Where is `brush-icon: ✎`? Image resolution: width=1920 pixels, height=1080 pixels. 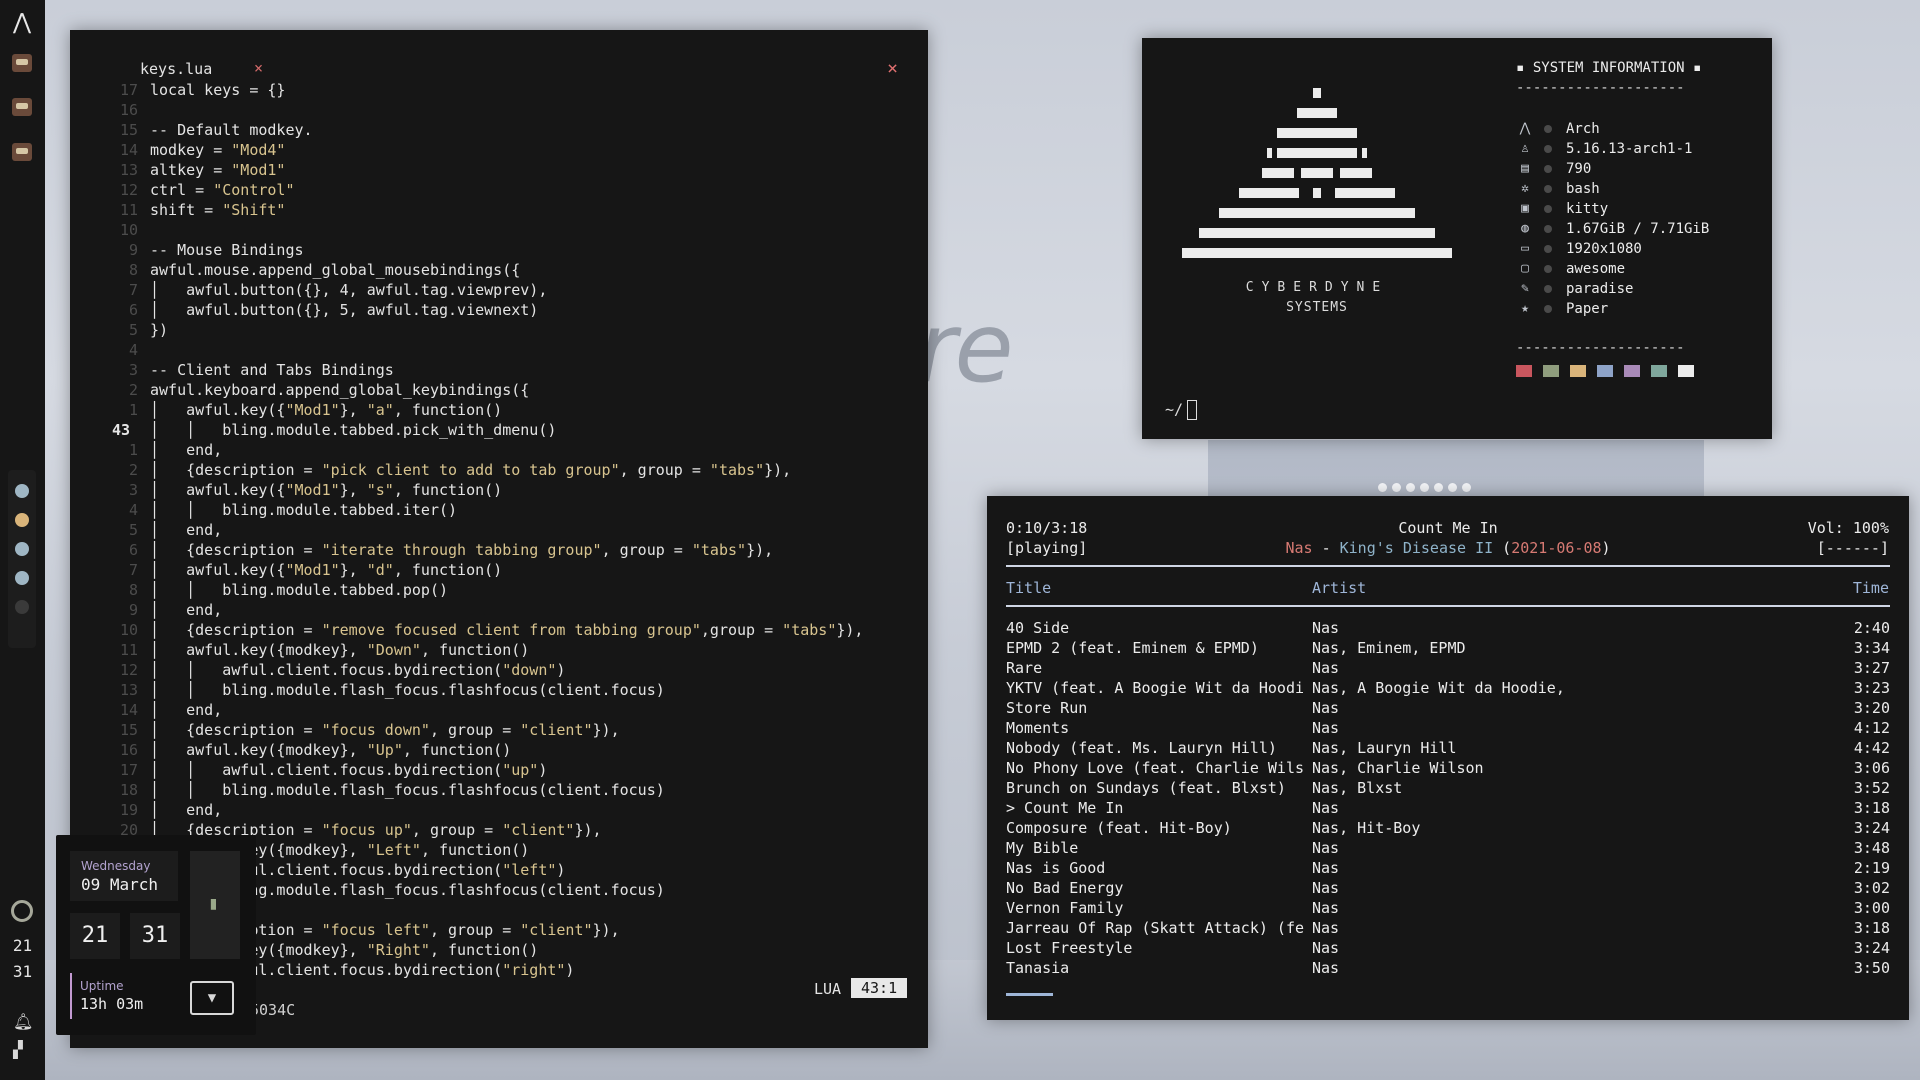
brush-icon: ✎ is located at coordinates (1525, 288).